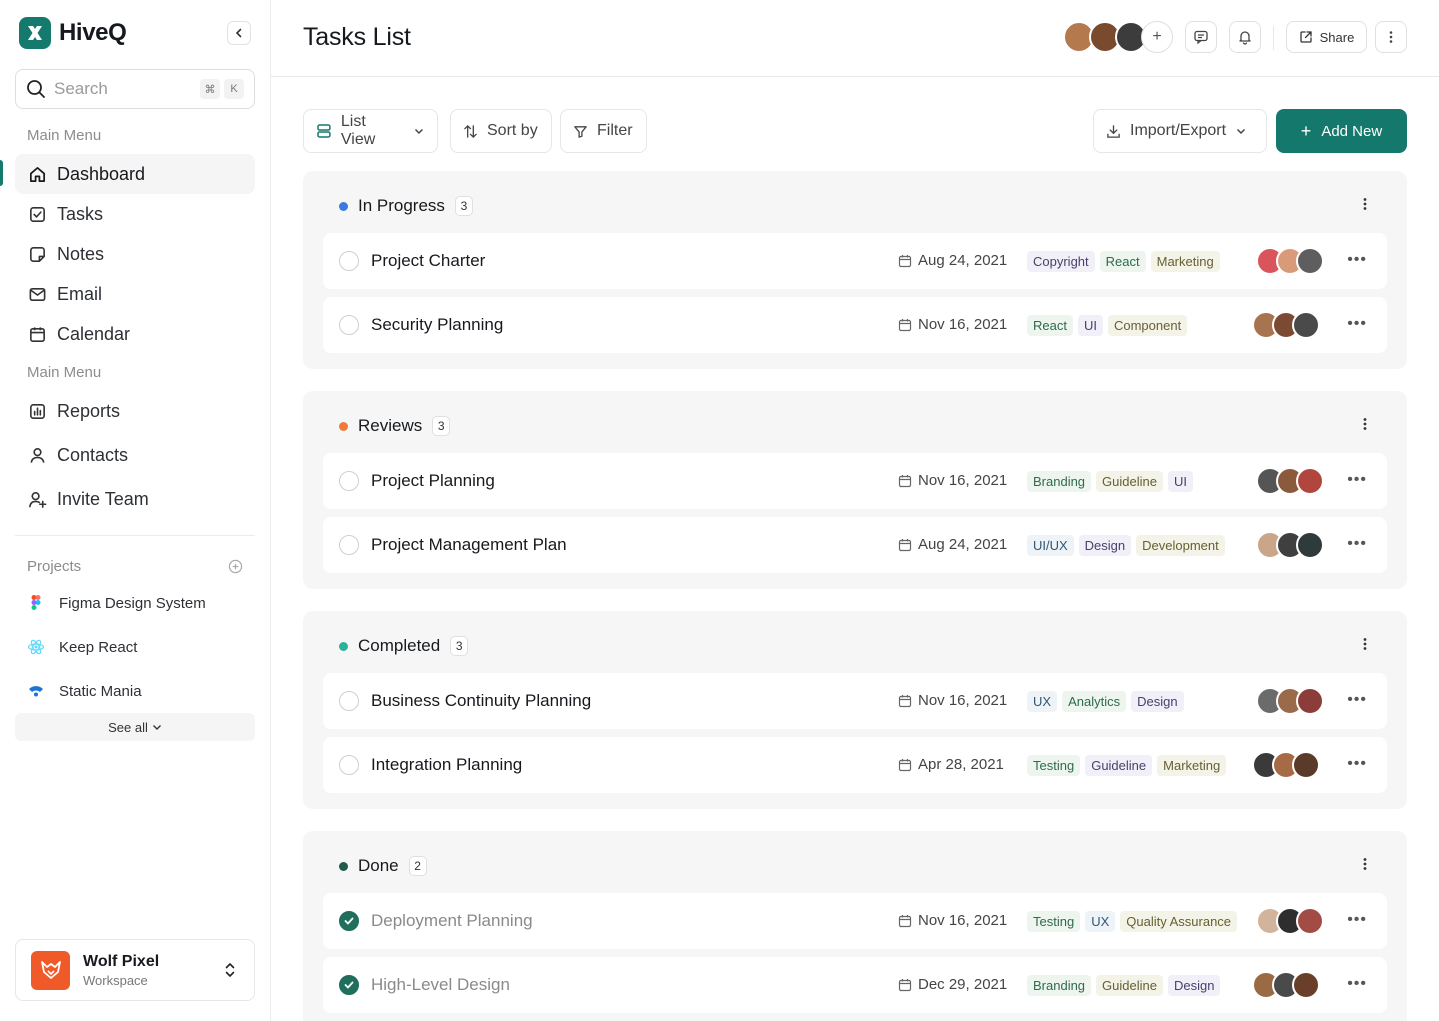 This screenshot has height=1021, width=1439. I want to click on project-item-static-mania: Static Mania, so click(84, 691).